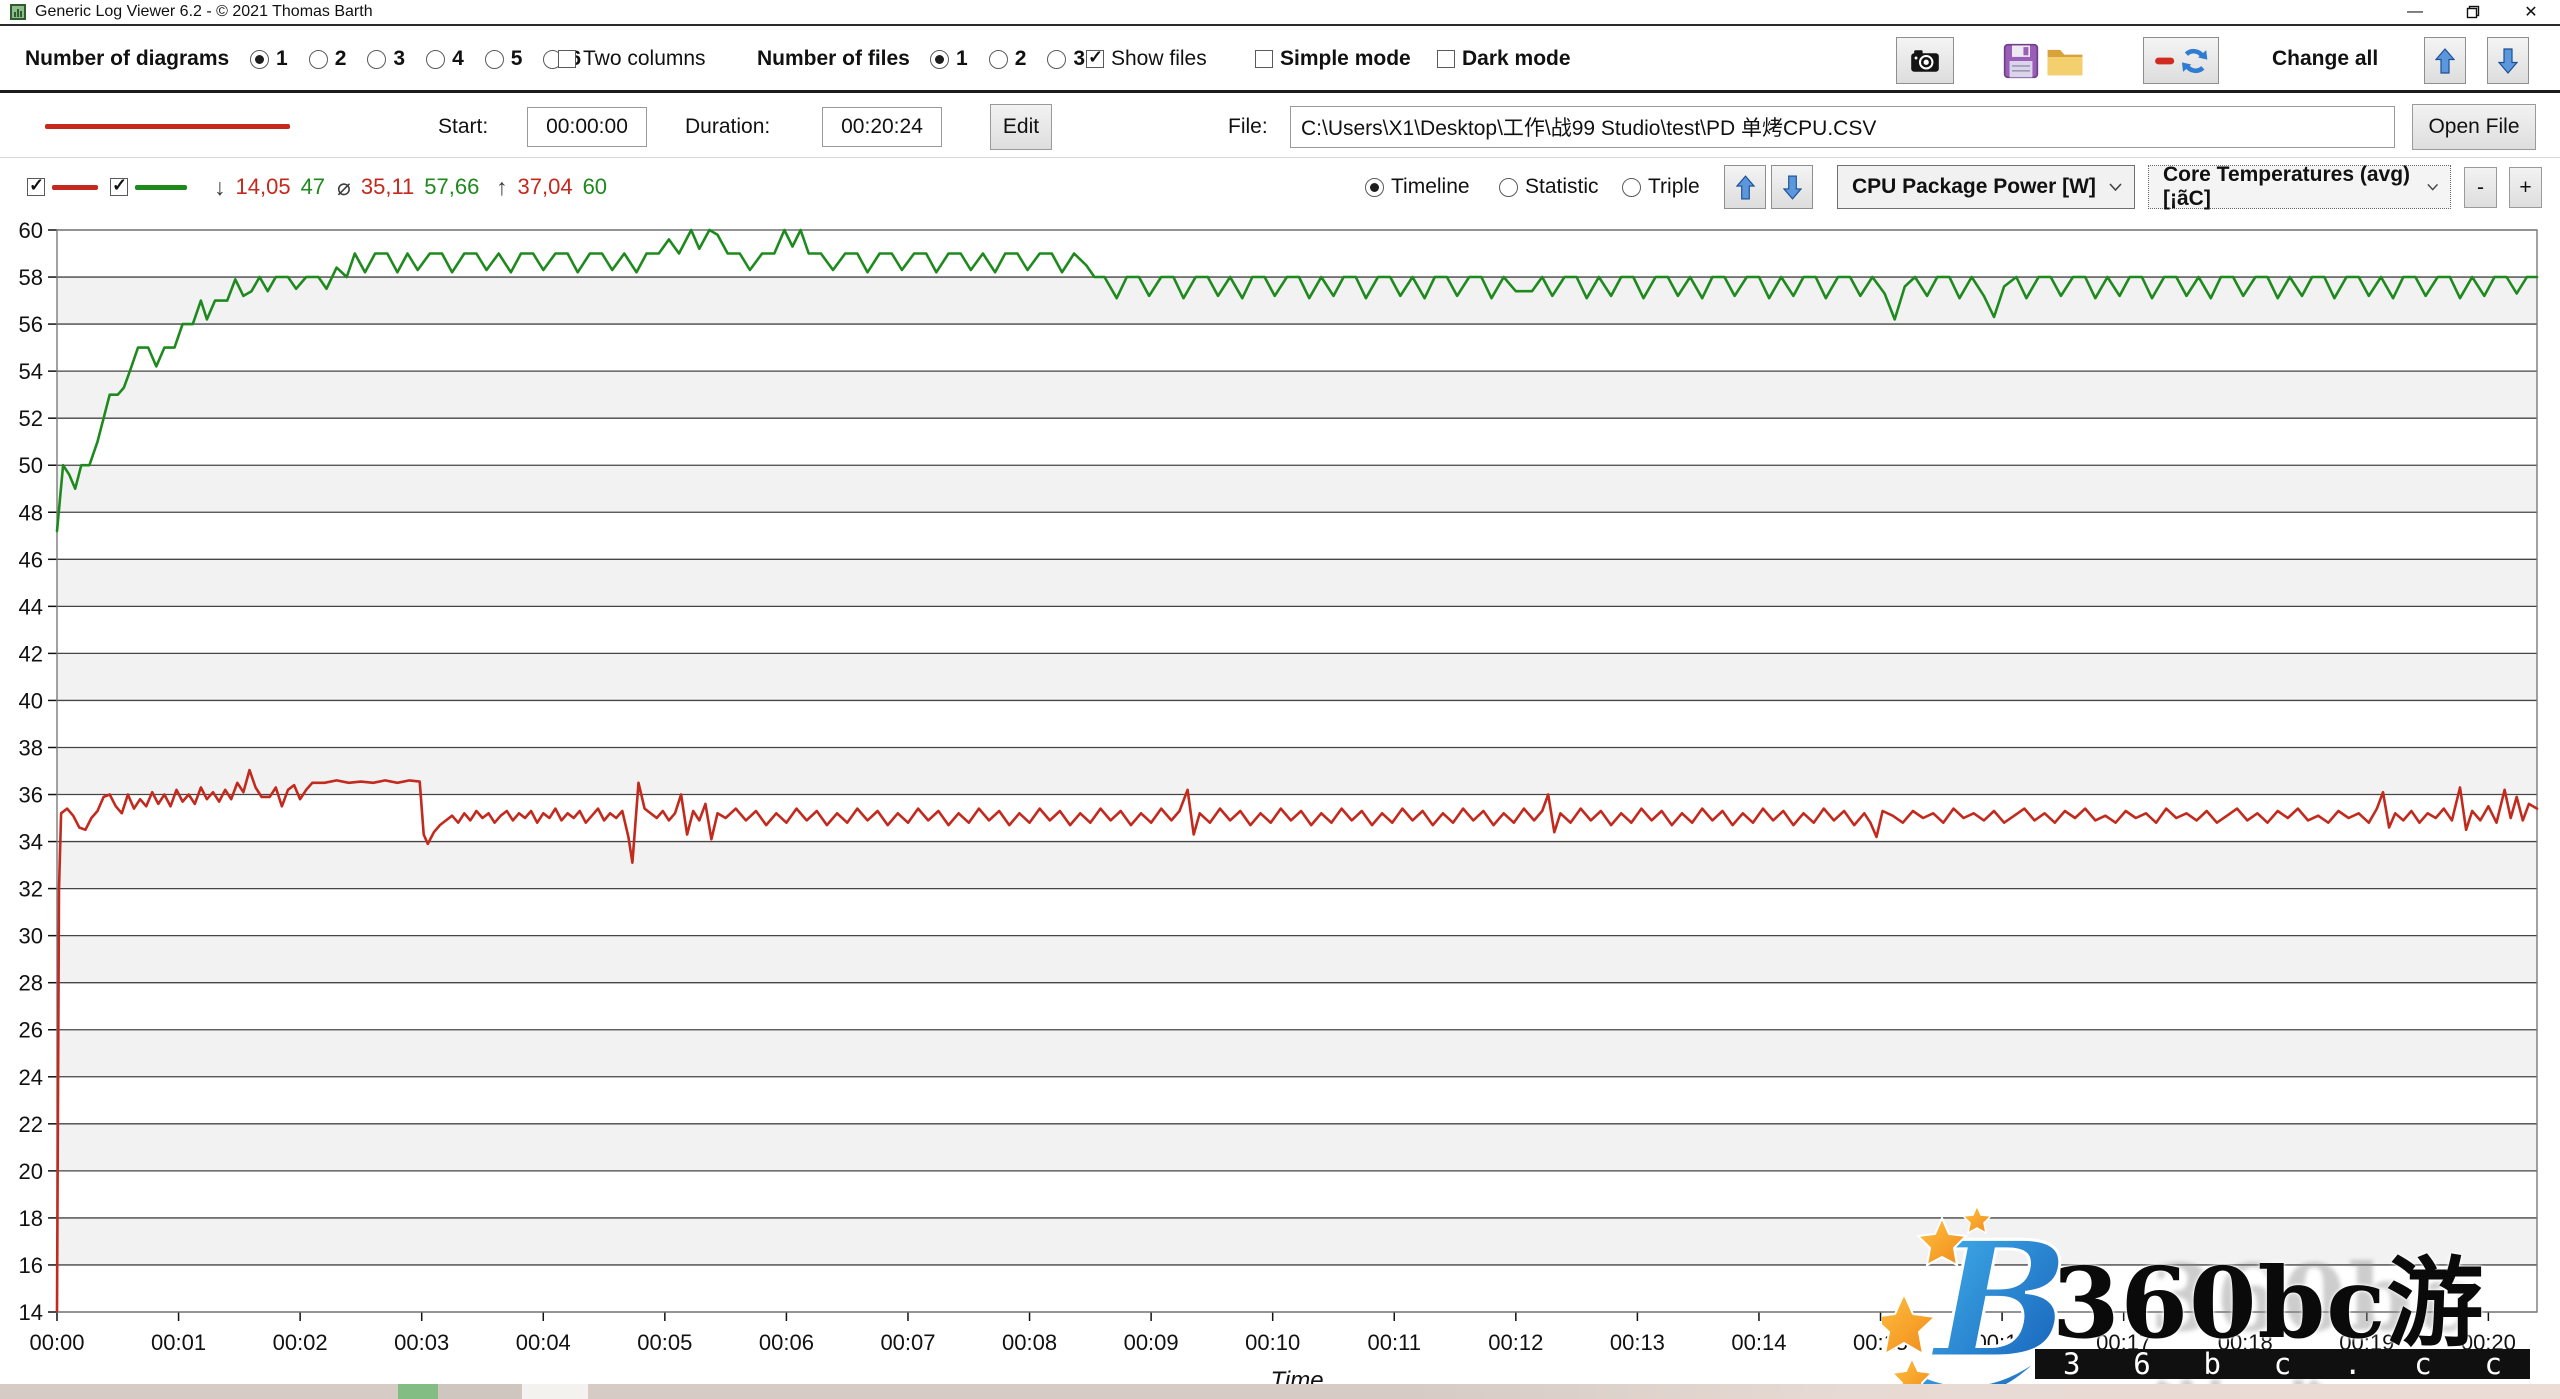 The height and width of the screenshot is (1399, 2560). What do you see at coordinates (1272, 1342) in the screenshot?
I see `x-tick-label: 00:10` at bounding box center [1272, 1342].